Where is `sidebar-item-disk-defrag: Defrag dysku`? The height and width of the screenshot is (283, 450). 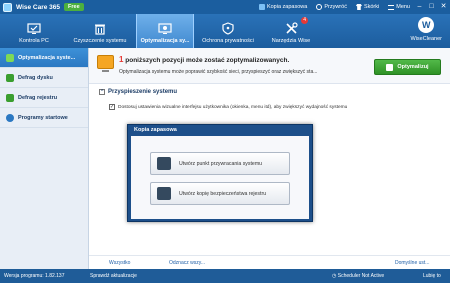
sidebar-item-disk-defrag: Defrag dysku is located at coordinates (44, 78).